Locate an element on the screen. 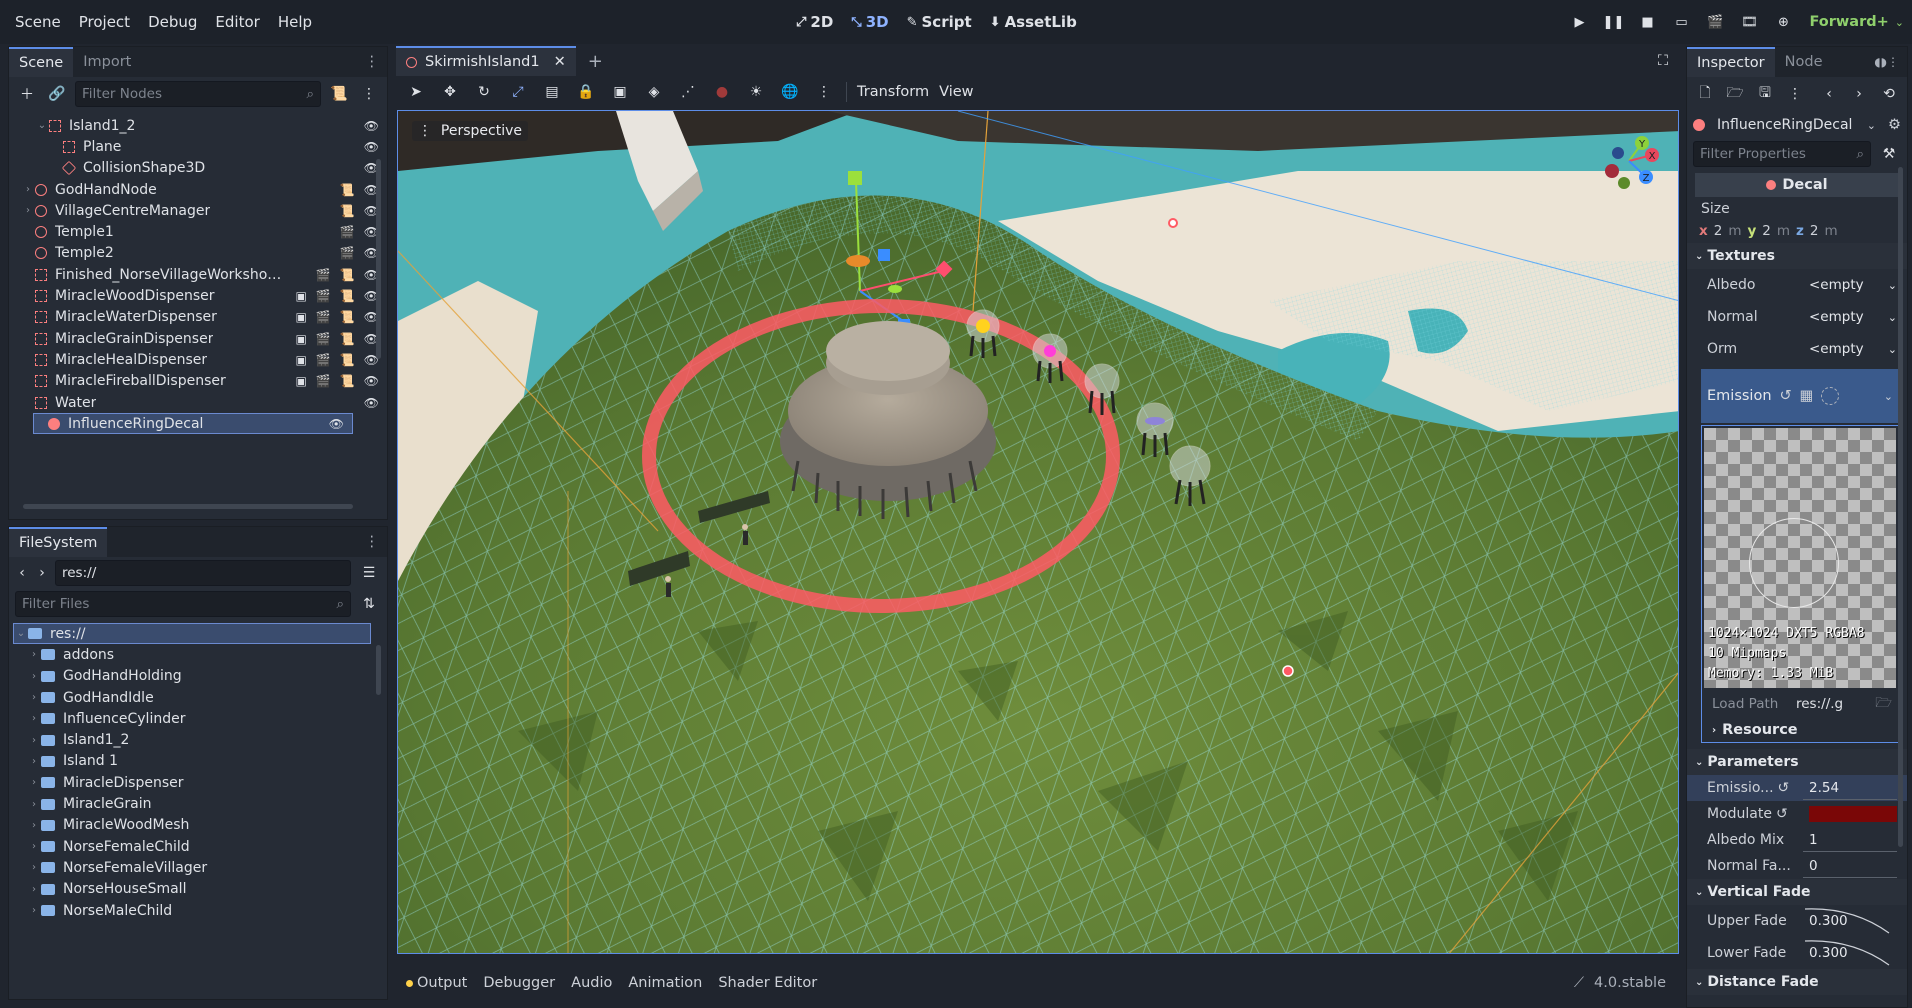  scene-tree-hscrollbar is located at coordinates (188, 506).